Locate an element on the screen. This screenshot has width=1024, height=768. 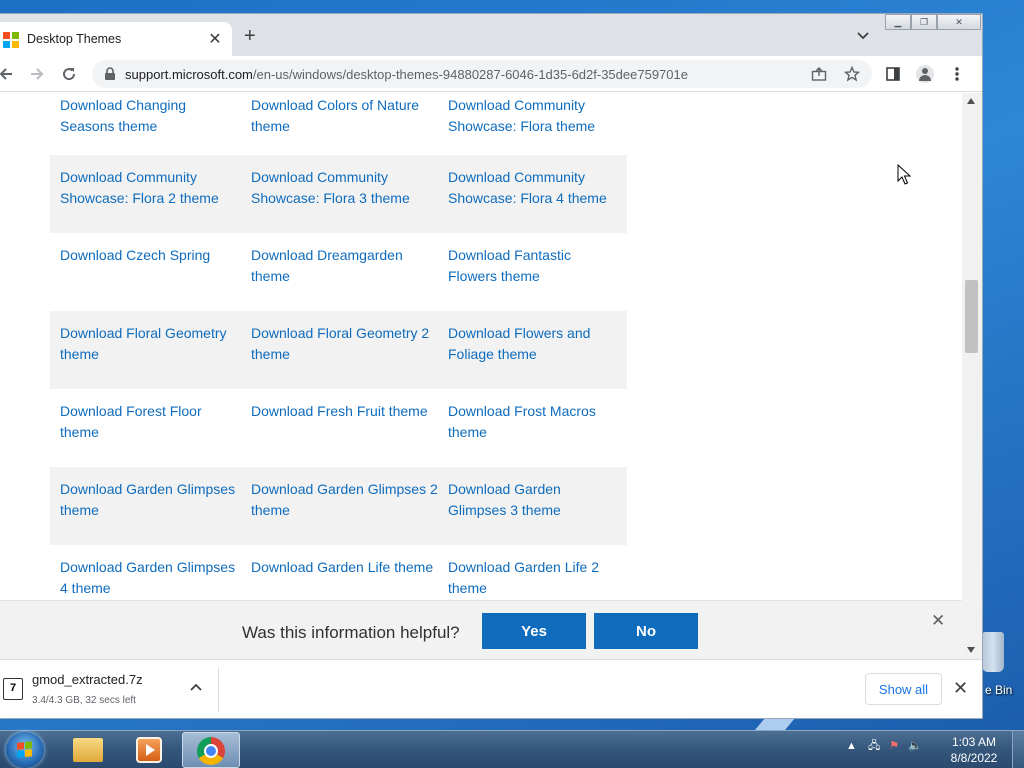
taskbar-explorer-button is located at coordinates (87, 750).